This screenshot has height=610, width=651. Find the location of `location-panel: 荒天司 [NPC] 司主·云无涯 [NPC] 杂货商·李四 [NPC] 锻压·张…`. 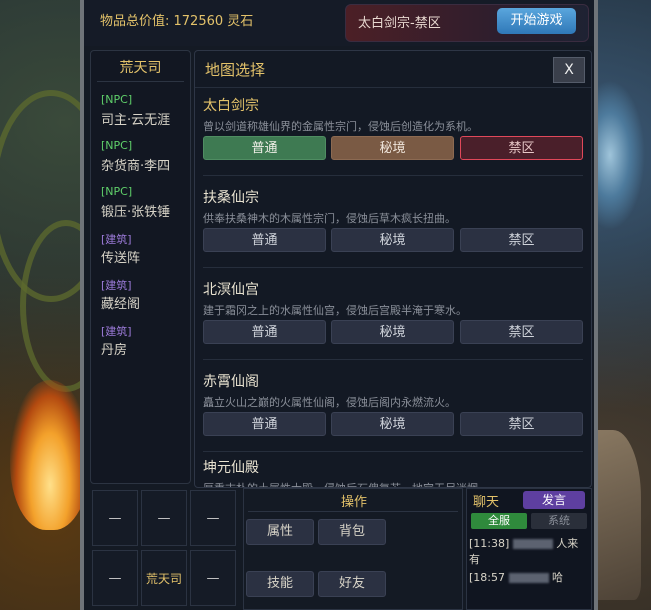

location-panel: 荒天司 [NPC] 司主·云无涯 [NPC] 杂货商·李四 [NPC] 锻压·张… is located at coordinates (140, 267).